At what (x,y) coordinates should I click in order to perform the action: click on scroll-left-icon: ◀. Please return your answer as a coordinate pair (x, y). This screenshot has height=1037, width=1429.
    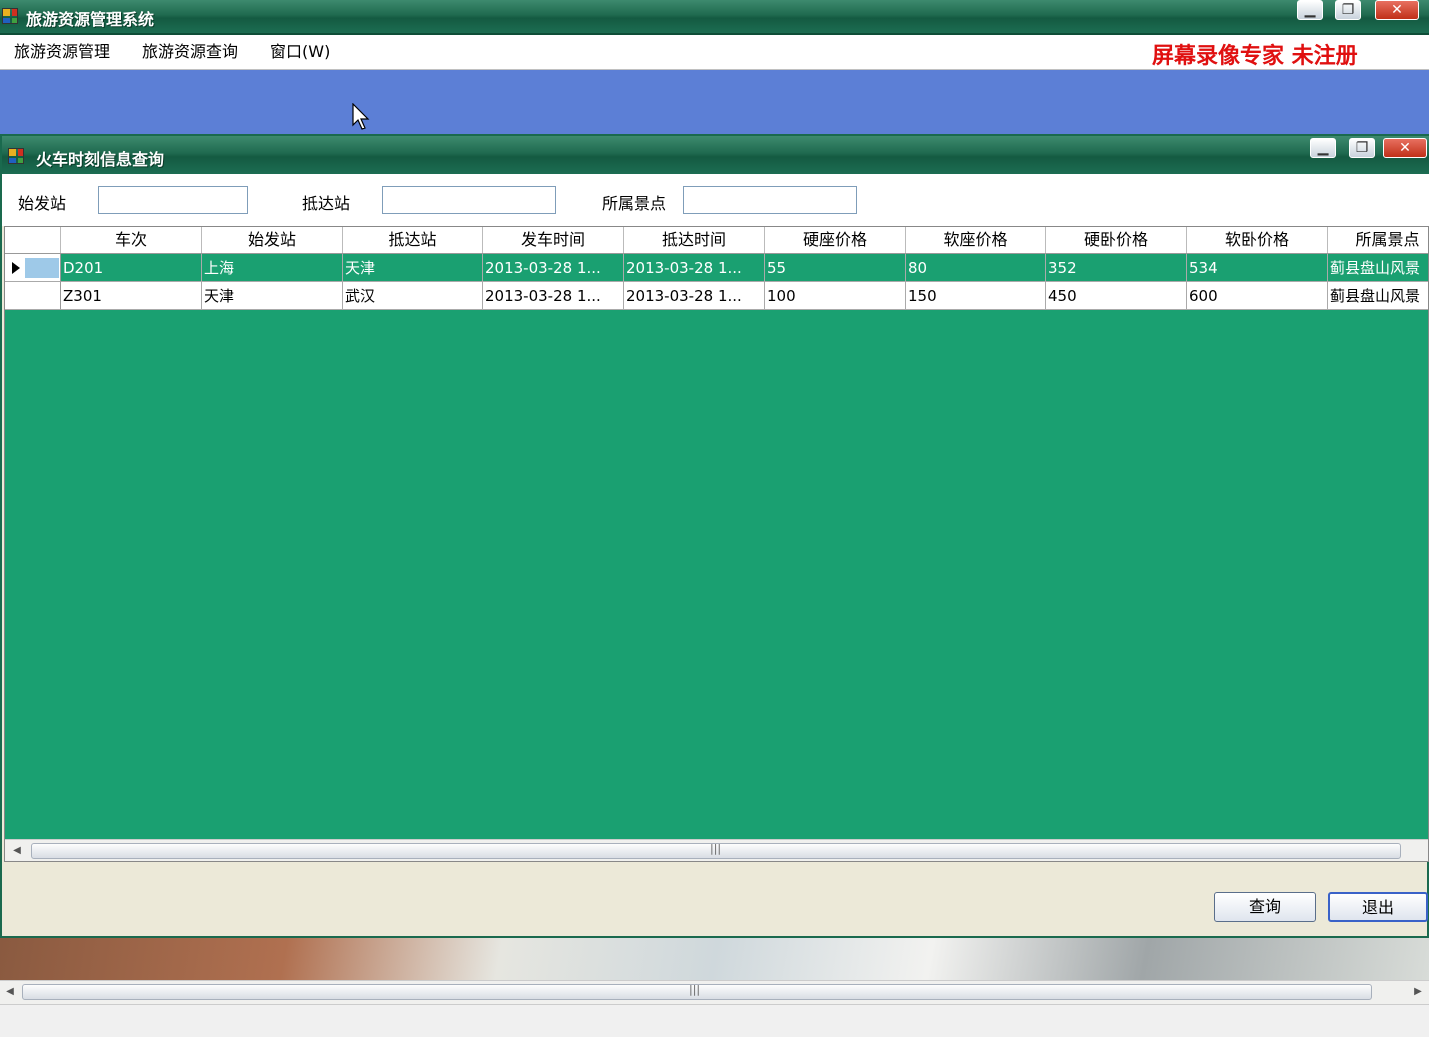
    Looking at the image, I should click on (17, 850).